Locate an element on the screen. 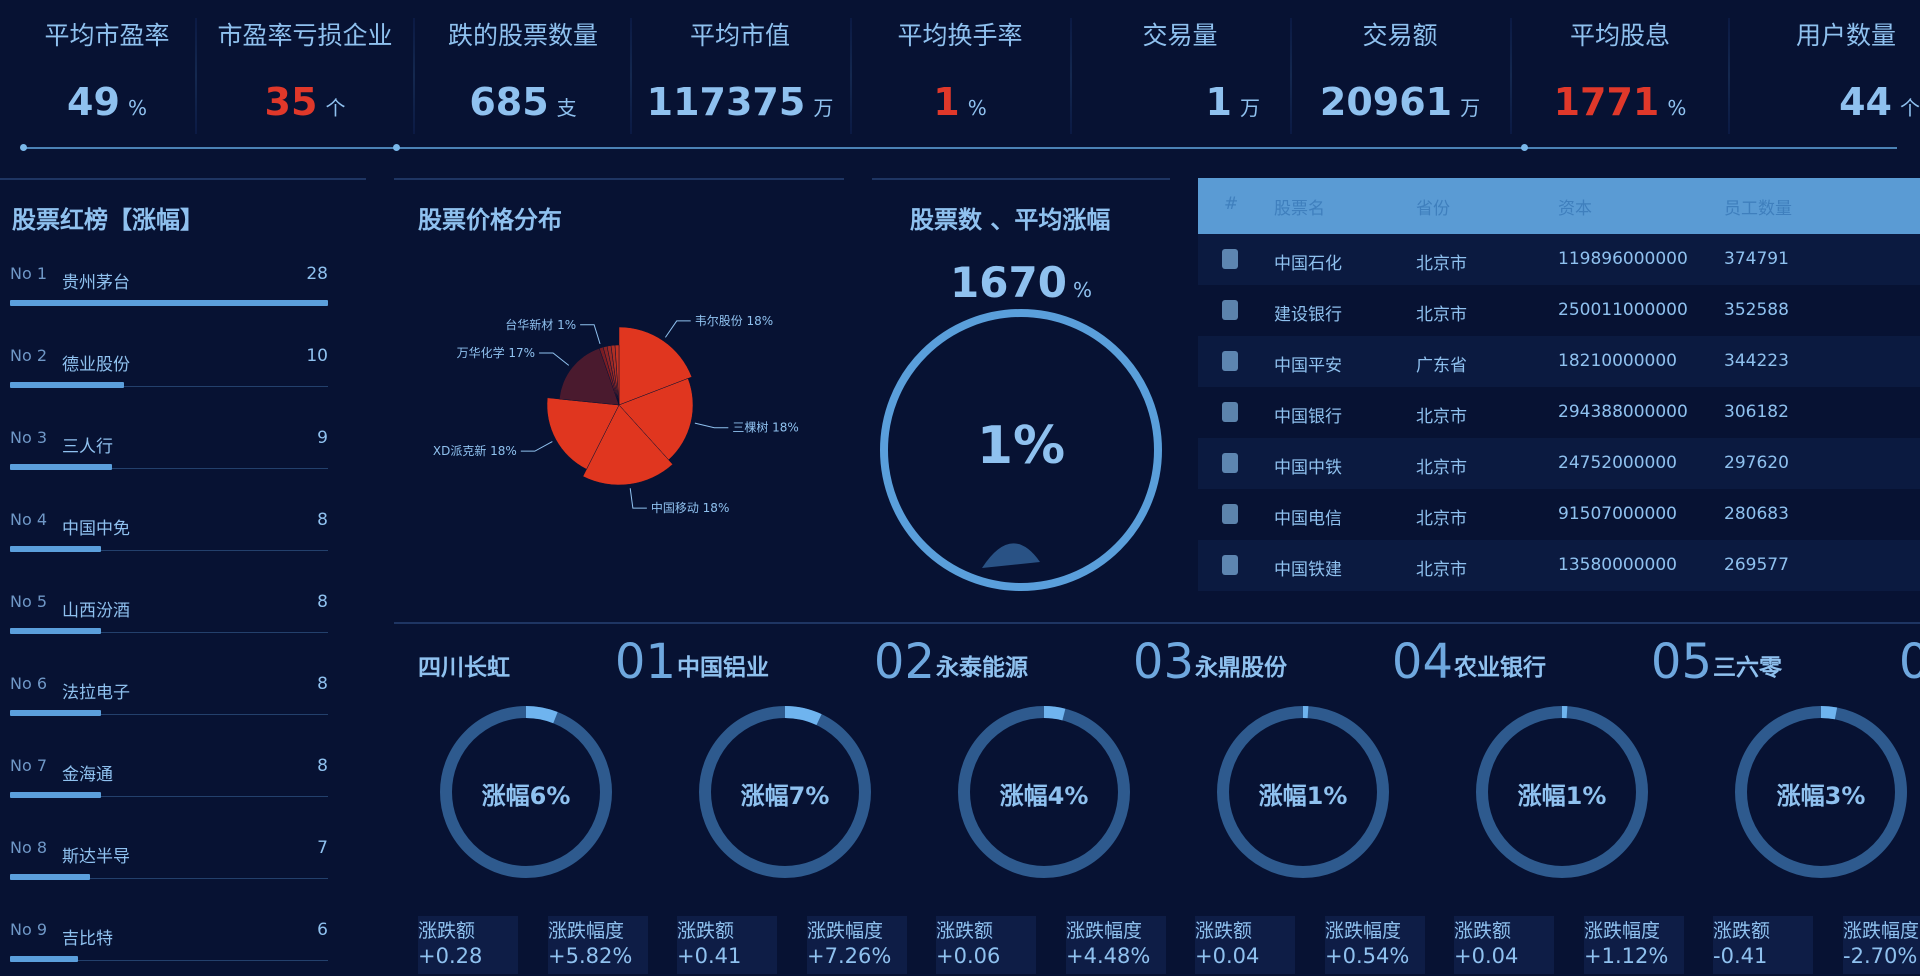 The width and height of the screenshot is (1920, 976). card-rank-number: 04 is located at coordinates (1422, 662).